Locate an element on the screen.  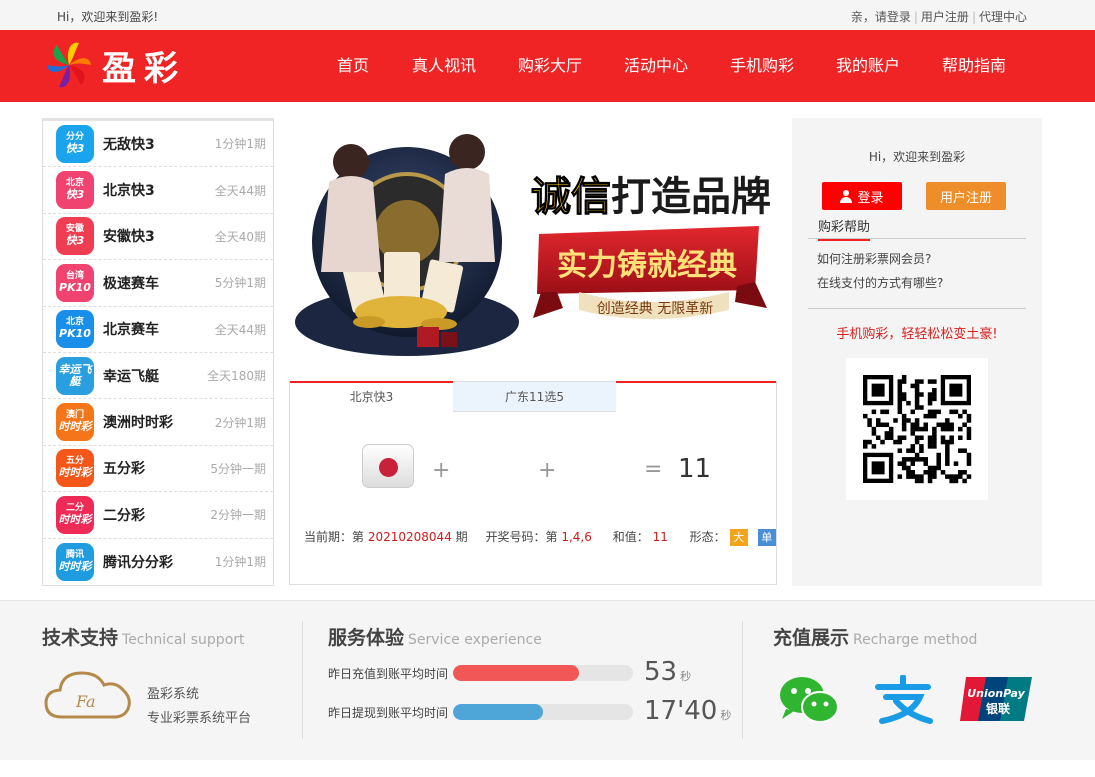
tech-support-title: 技术支持 Technical support is located at coordinates (143, 638).